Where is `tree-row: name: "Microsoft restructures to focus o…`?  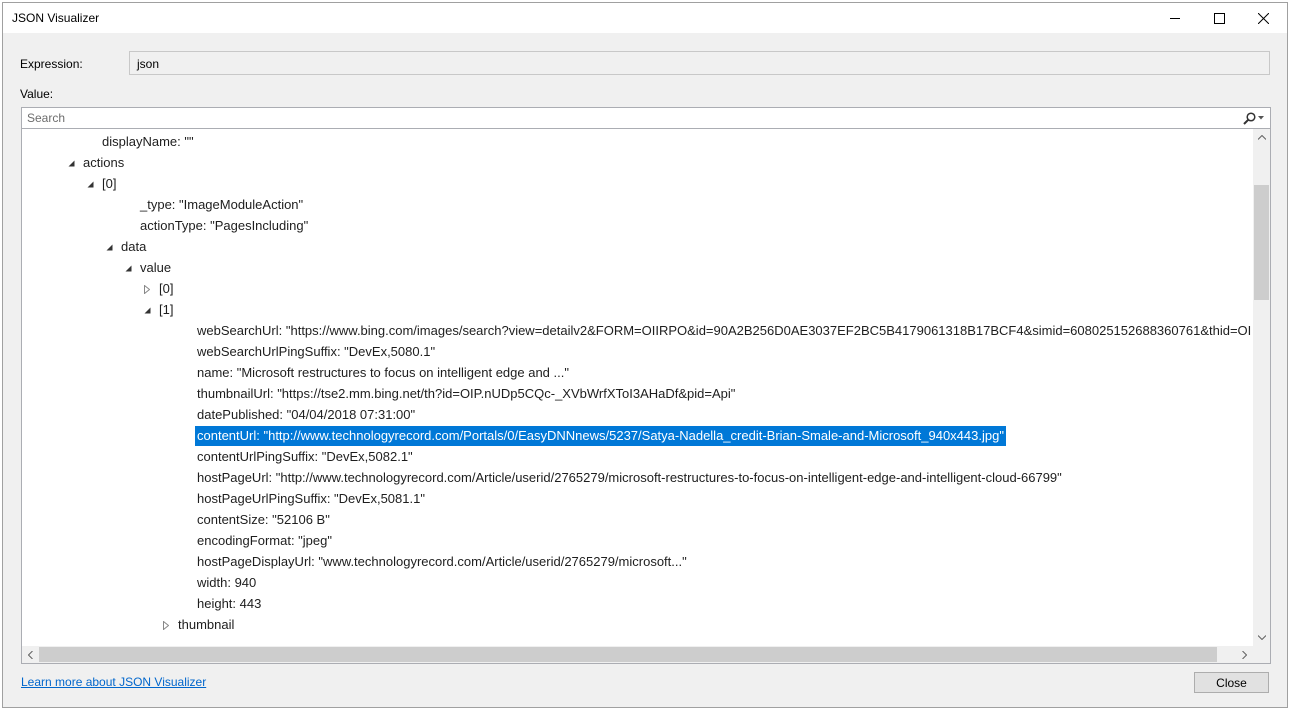 tree-row: name: "Microsoft restructures to focus o… is located at coordinates (637, 373).